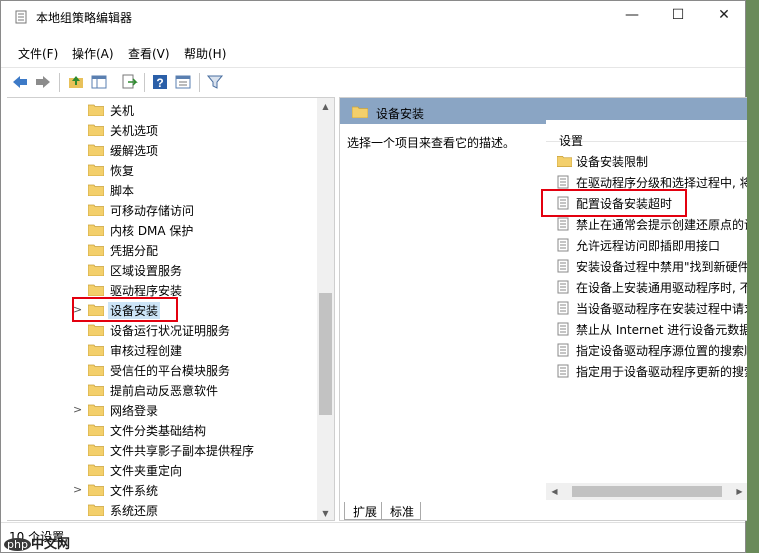 The height and width of the screenshot is (553, 759). What do you see at coordinates (162, 470) in the screenshot?
I see `tree-node: 文件夹重定向` at bounding box center [162, 470].